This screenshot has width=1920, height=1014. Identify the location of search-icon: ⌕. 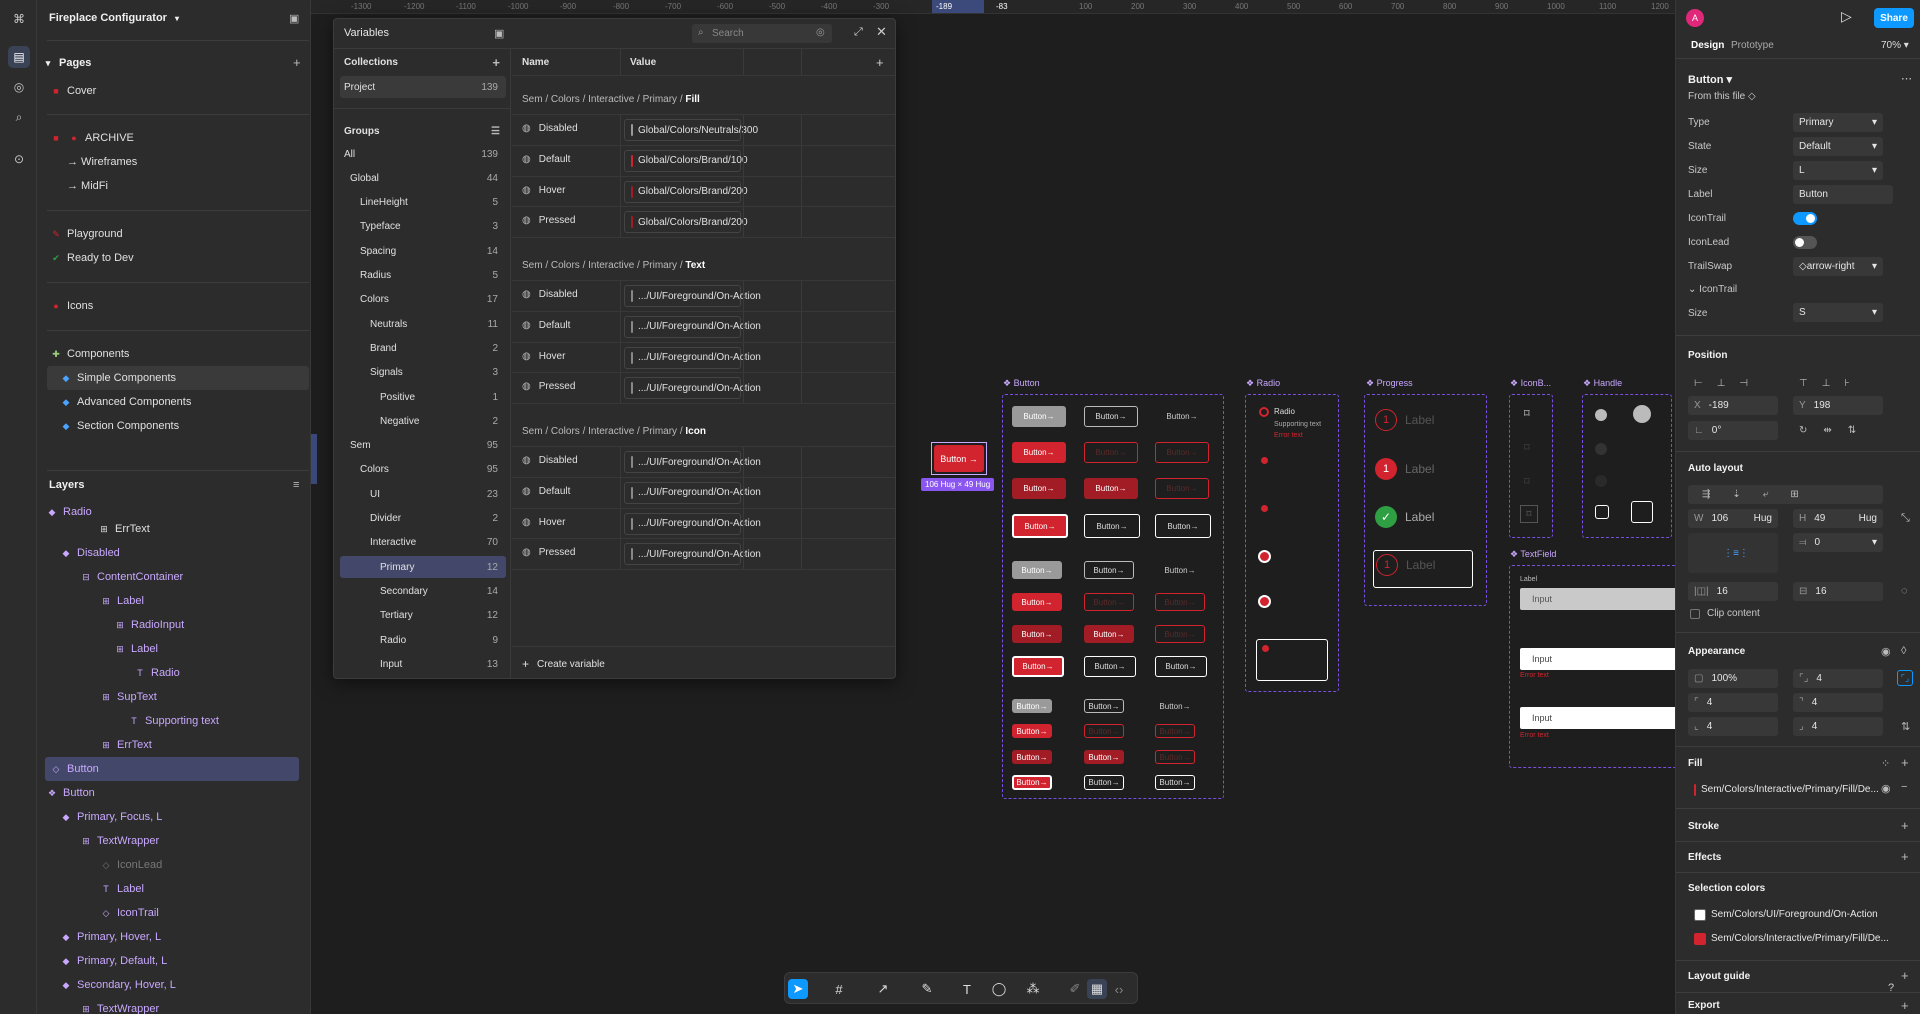
(19, 117).